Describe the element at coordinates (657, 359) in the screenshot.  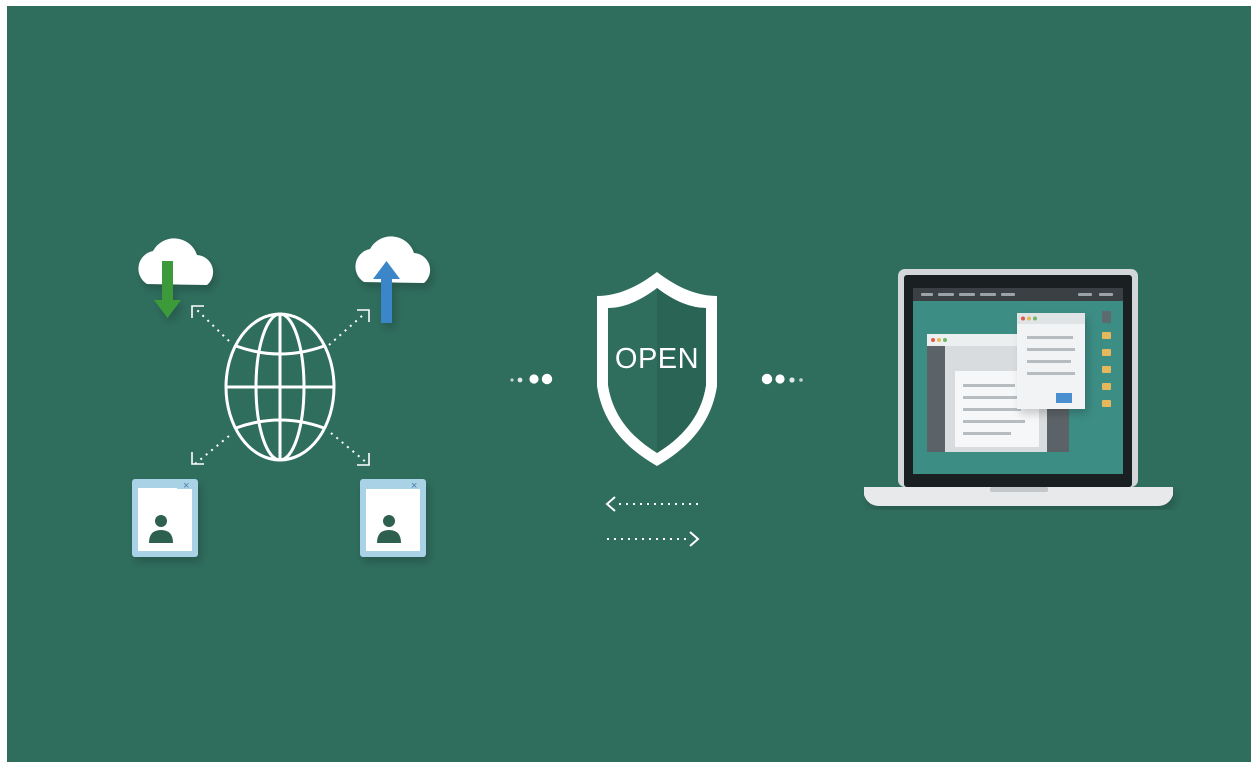
I see `shield-label: OPEN` at that location.